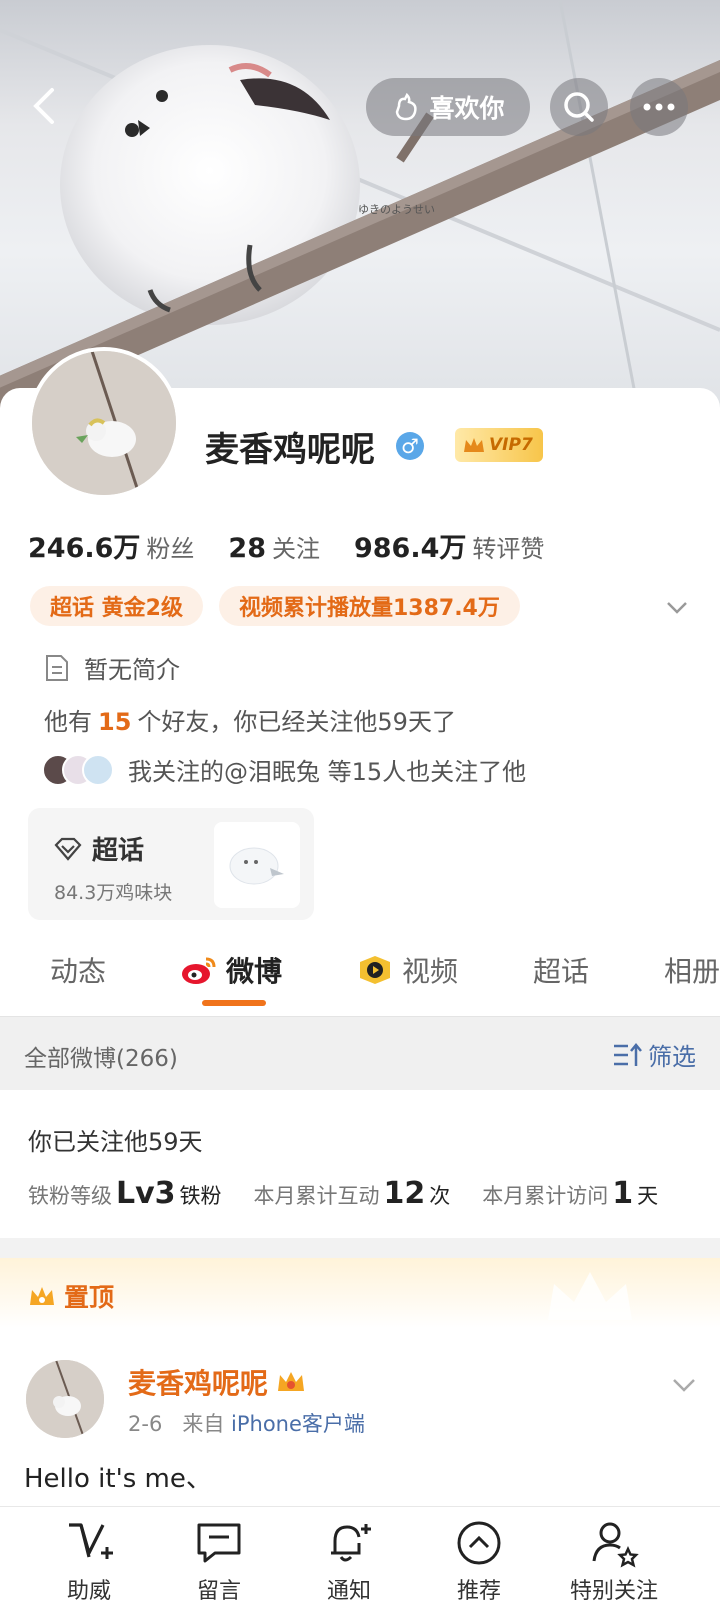  What do you see at coordinates (648, 1196) in the screenshot?
I see `fan-visit-unit: 天` at bounding box center [648, 1196].